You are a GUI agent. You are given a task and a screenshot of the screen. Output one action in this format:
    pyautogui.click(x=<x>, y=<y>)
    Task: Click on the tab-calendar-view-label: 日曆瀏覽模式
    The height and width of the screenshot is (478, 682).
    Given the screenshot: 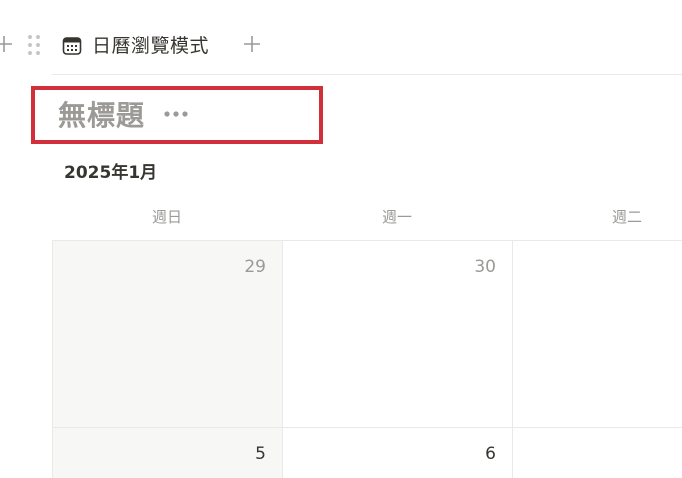 What is the action you would take?
    pyautogui.click(x=151, y=46)
    